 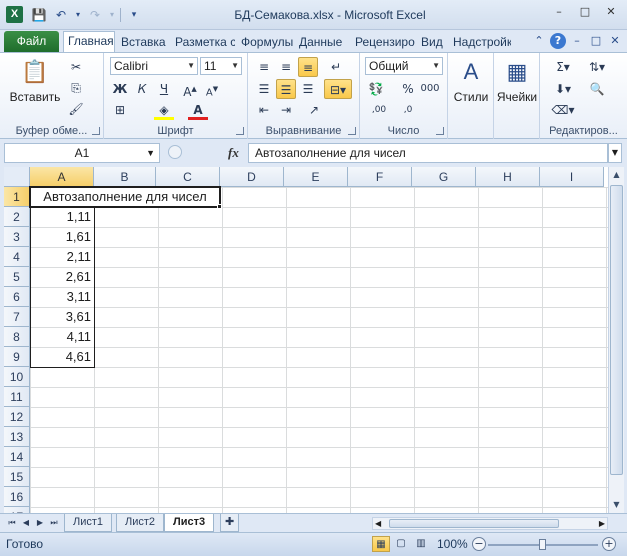 What do you see at coordinates (380, 177) in the screenshot?
I see `column-header-f: F` at bounding box center [380, 177].